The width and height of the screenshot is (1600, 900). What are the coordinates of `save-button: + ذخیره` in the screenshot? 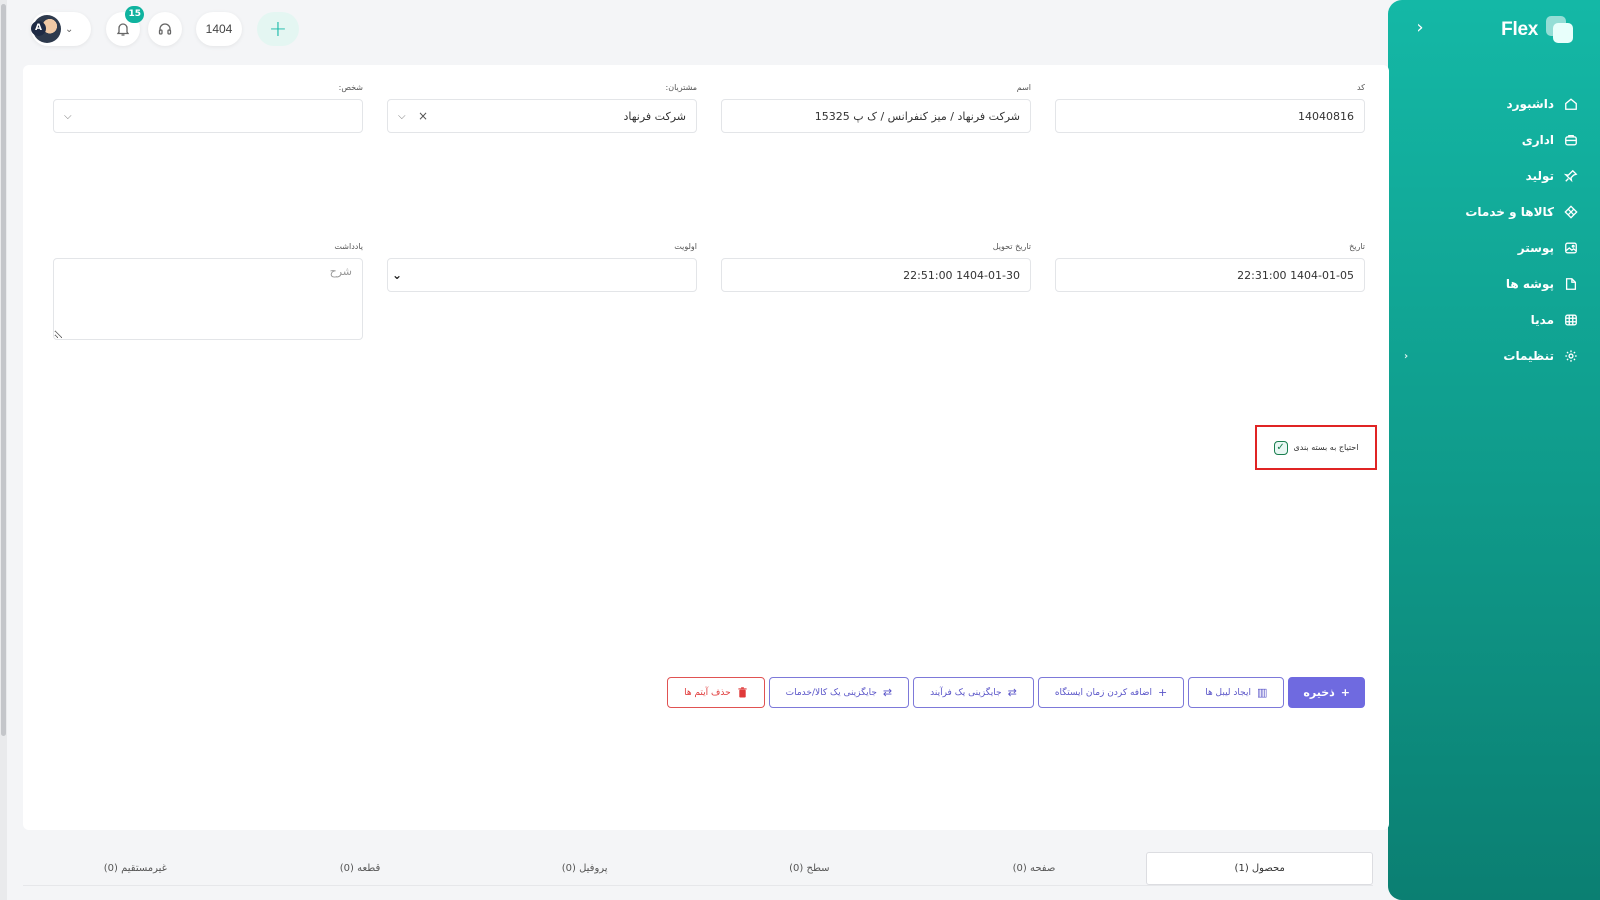 It's located at (1326, 692).